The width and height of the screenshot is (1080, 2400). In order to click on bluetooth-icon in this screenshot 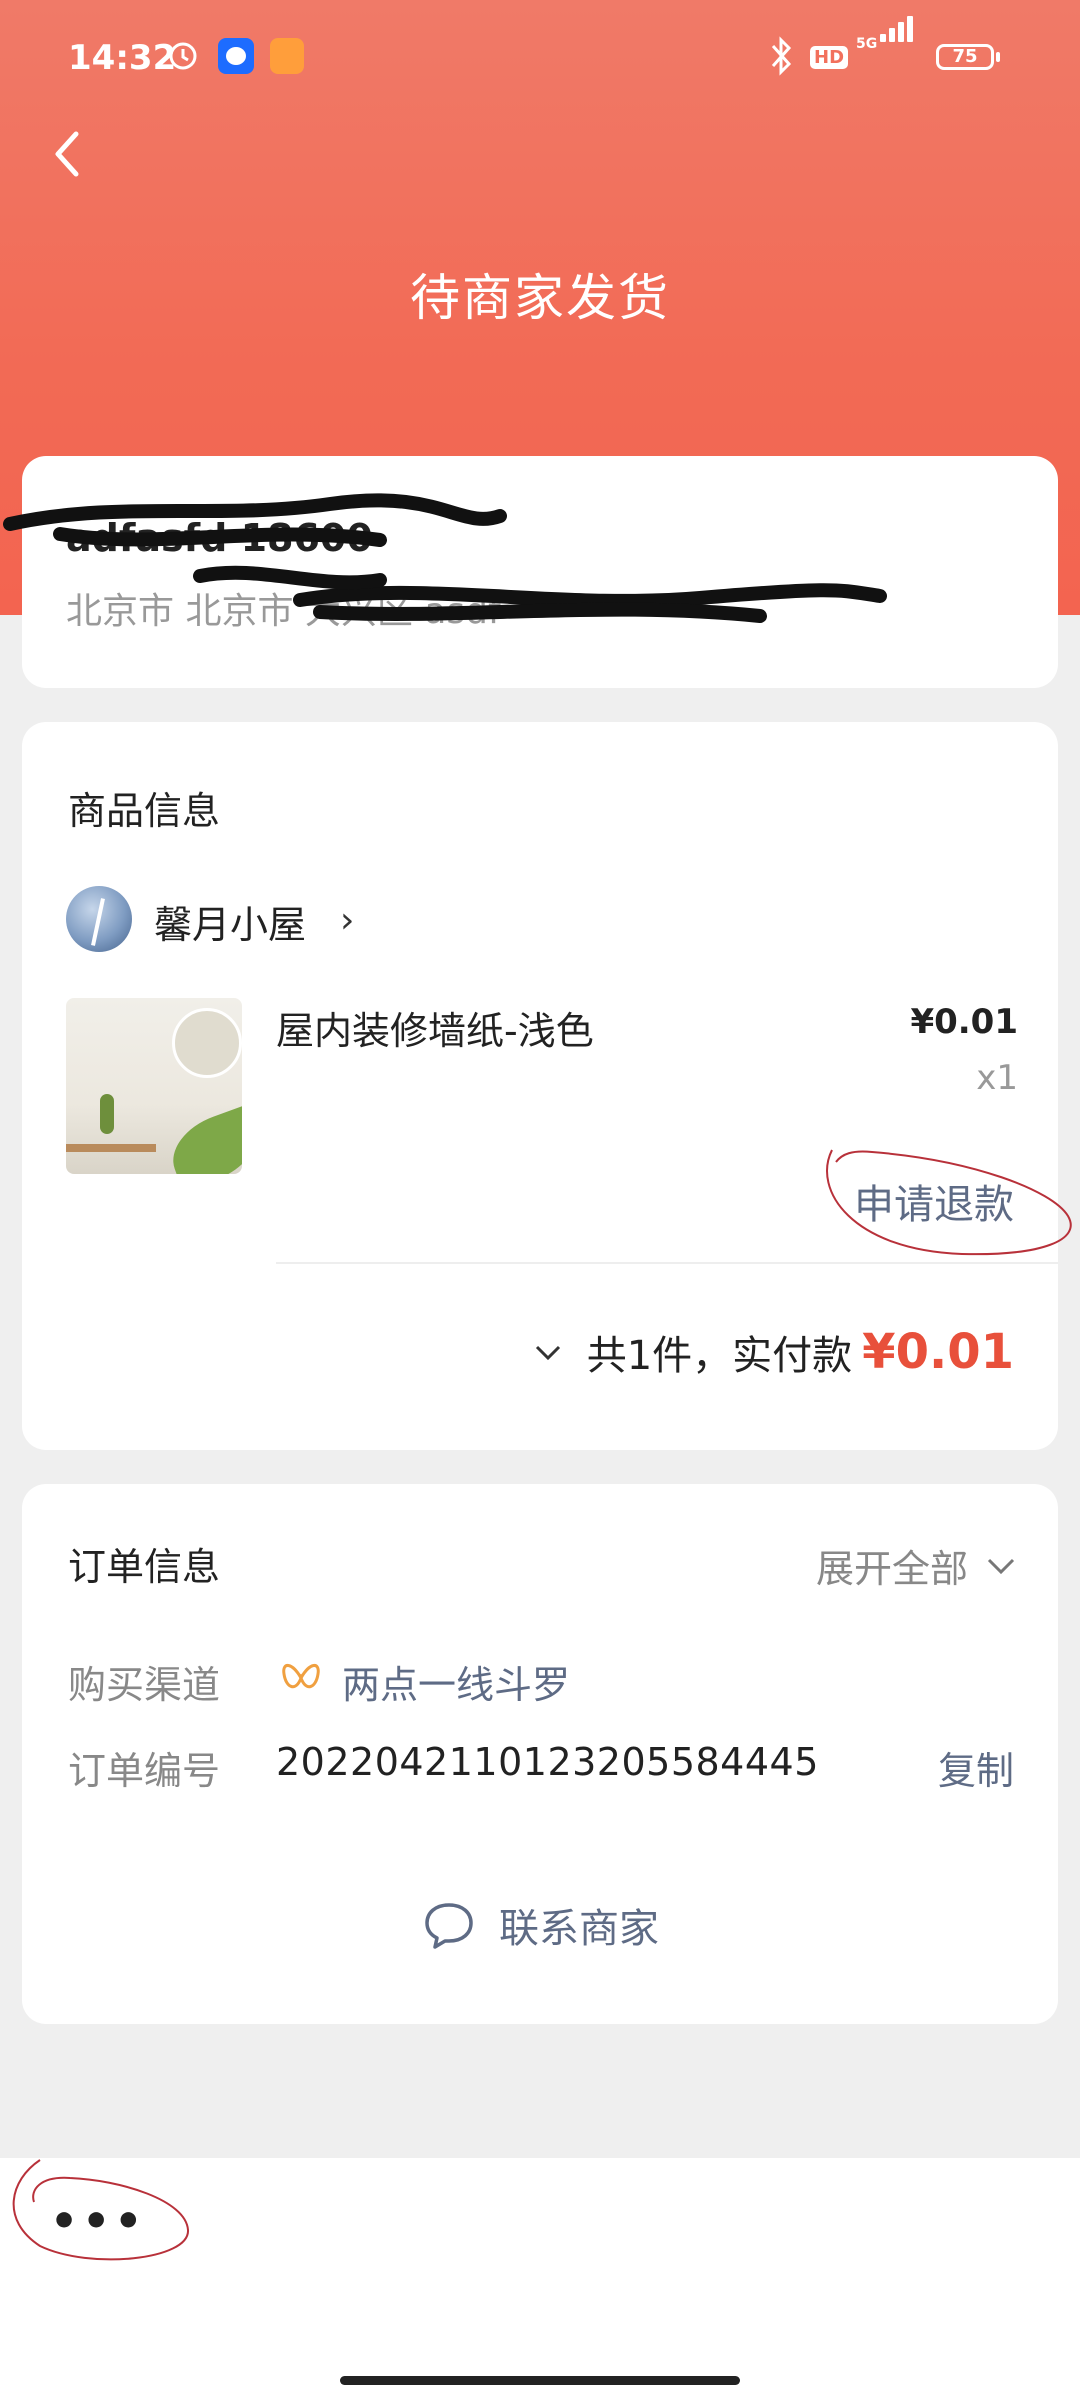, I will do `click(781, 56)`.